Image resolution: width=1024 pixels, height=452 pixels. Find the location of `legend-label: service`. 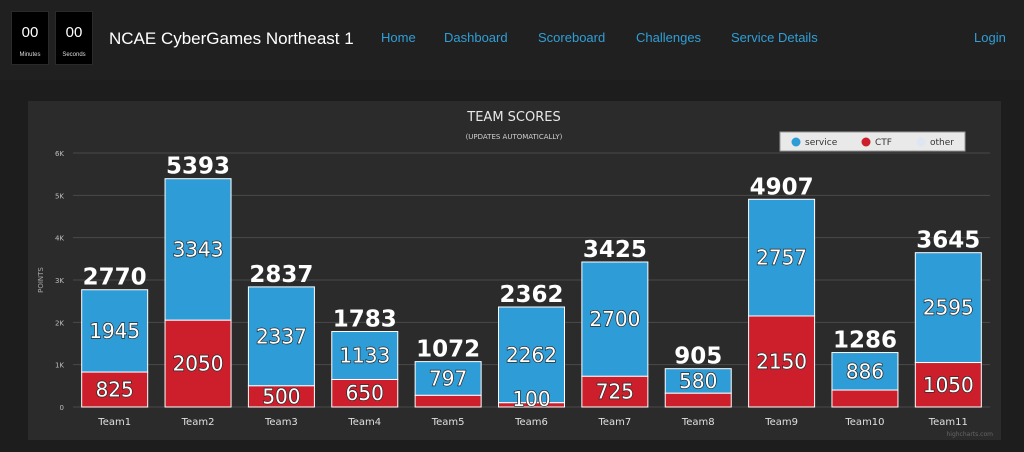

legend-label: service is located at coordinates (821, 143).